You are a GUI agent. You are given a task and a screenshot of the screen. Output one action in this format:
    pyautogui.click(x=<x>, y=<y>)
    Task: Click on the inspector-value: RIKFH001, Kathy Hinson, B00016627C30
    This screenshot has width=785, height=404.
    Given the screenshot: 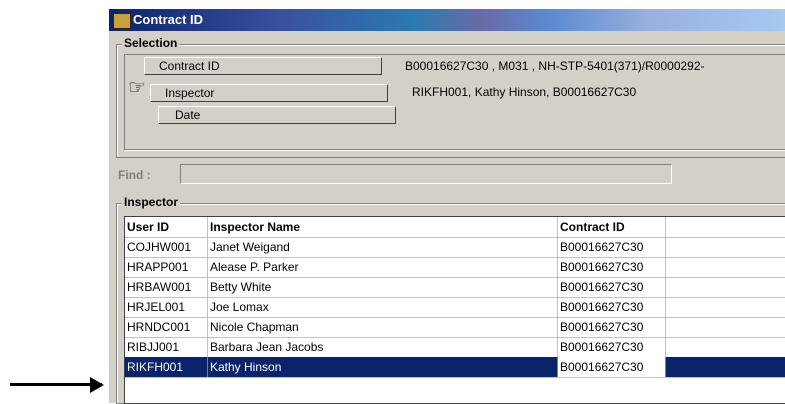 What is the action you would take?
    pyautogui.click(x=524, y=92)
    